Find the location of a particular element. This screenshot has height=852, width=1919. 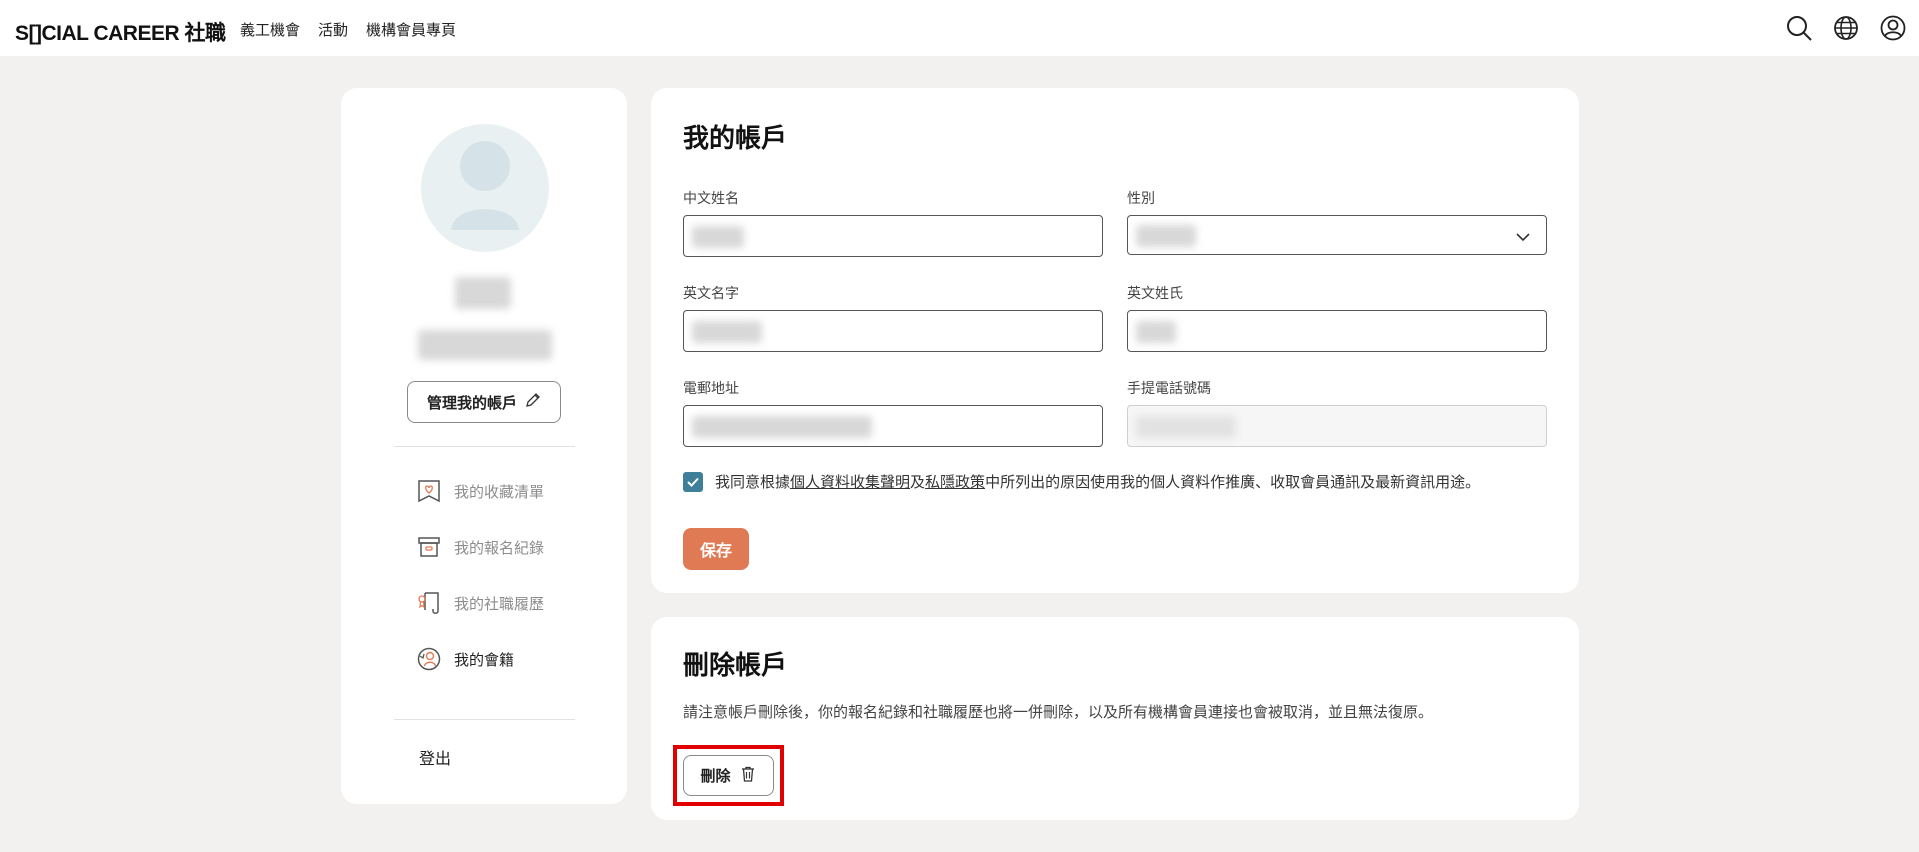

profile-sidebar: 管理我的帳戶 我的收藏清單 我的報名紀錄 我的社職履歷 我的會籍 登出 is located at coordinates (484, 446).